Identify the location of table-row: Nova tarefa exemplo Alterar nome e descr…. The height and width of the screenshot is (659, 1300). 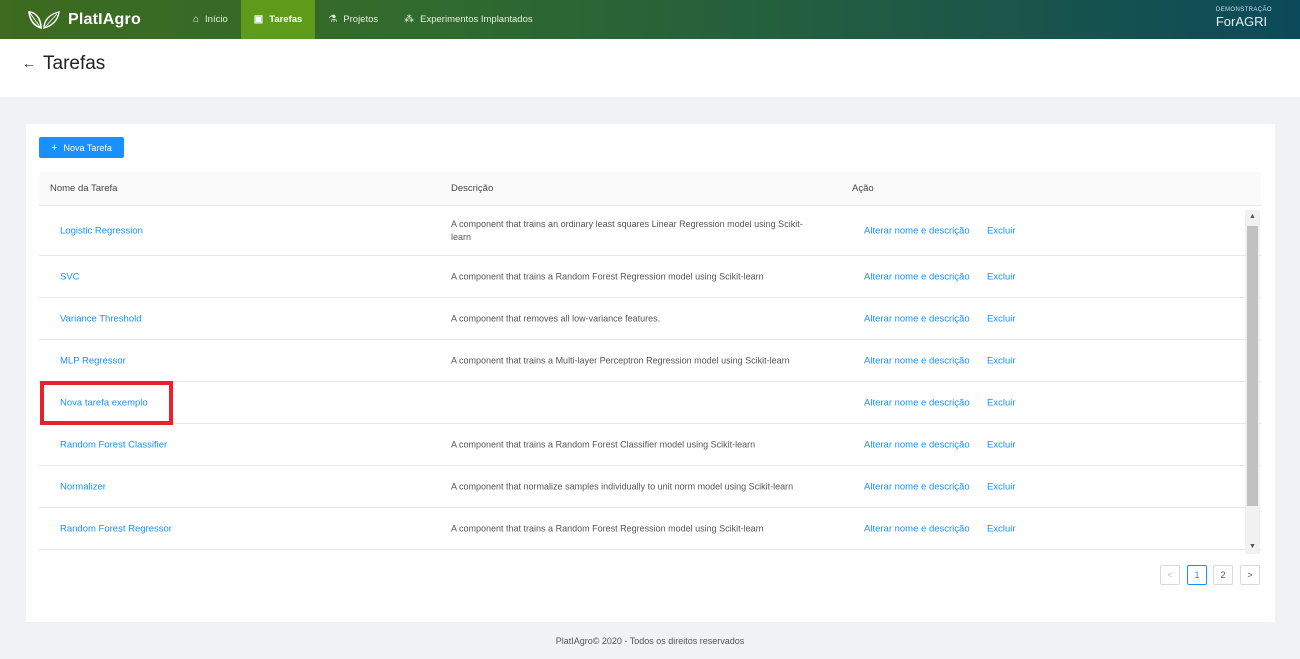
(650, 403).